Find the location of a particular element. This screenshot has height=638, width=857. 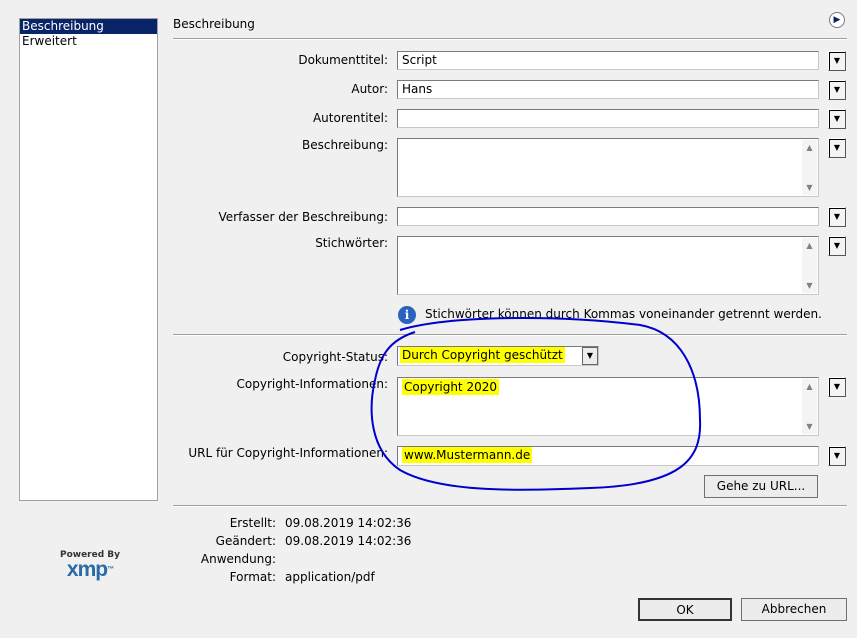

info-icon: i is located at coordinates (407, 315).